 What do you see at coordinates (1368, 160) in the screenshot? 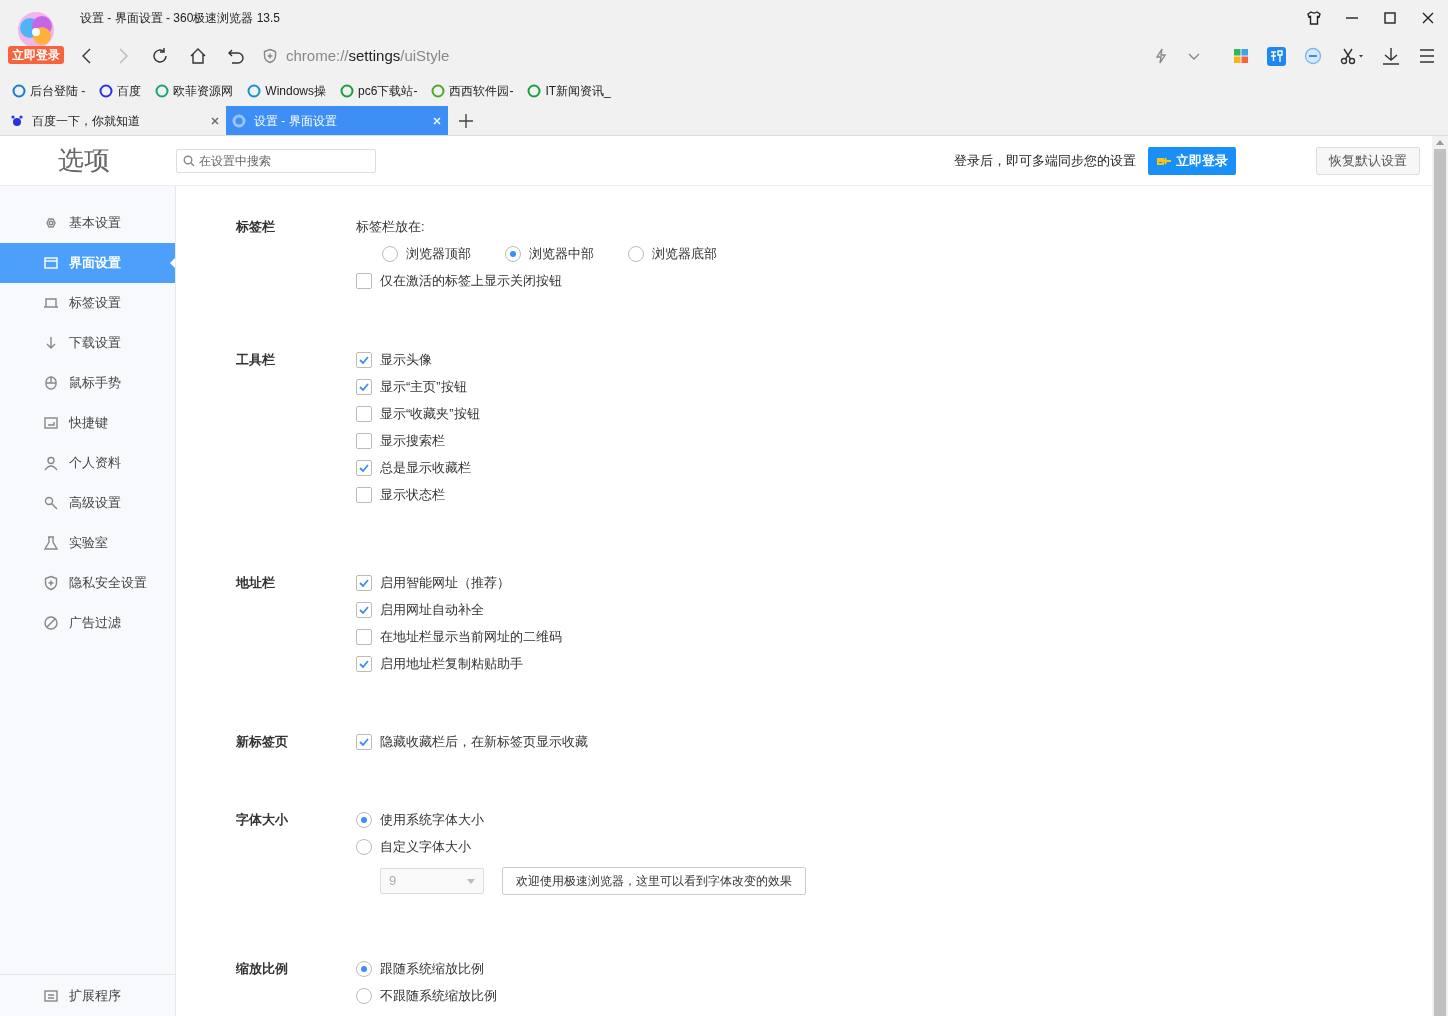
I see `reset-button: 恢复默认设置` at bounding box center [1368, 160].